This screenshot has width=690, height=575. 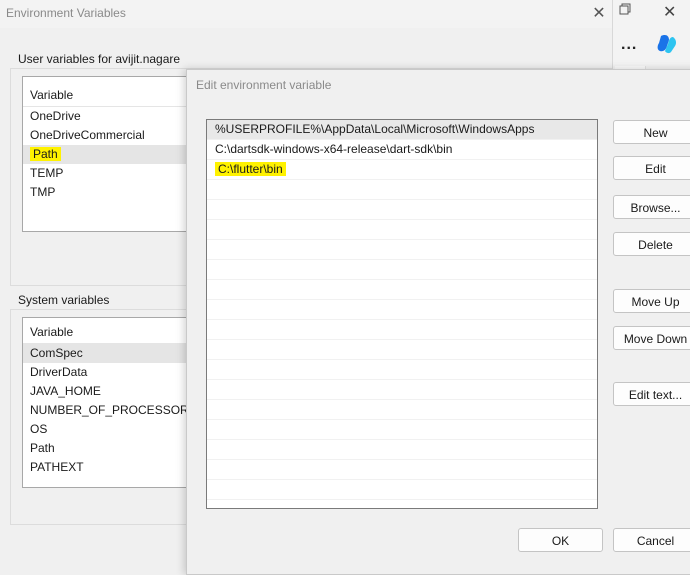 What do you see at coordinates (626, 10) in the screenshot?
I see `restore-icon` at bounding box center [626, 10].